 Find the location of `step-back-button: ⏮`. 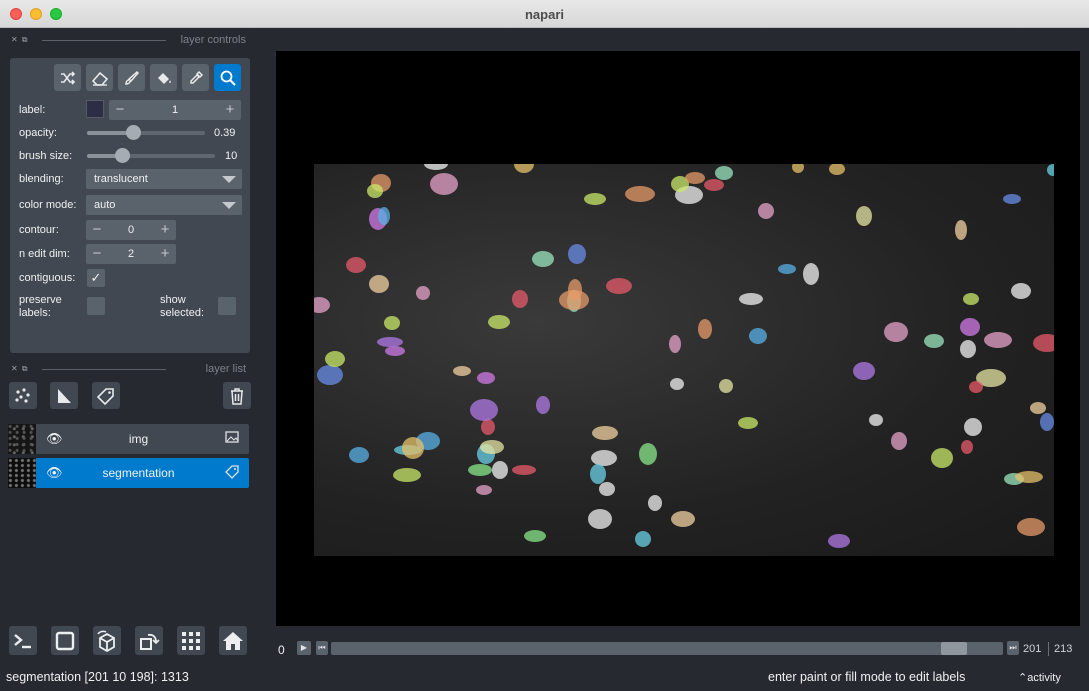

step-back-button: ⏮ is located at coordinates (322, 648).